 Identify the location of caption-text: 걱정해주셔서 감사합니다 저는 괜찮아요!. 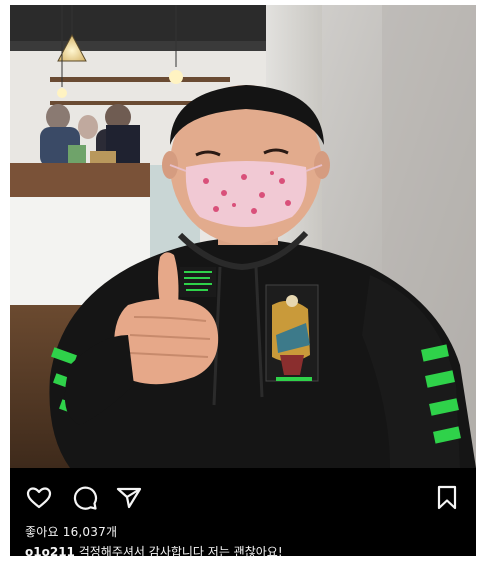
(180, 552).